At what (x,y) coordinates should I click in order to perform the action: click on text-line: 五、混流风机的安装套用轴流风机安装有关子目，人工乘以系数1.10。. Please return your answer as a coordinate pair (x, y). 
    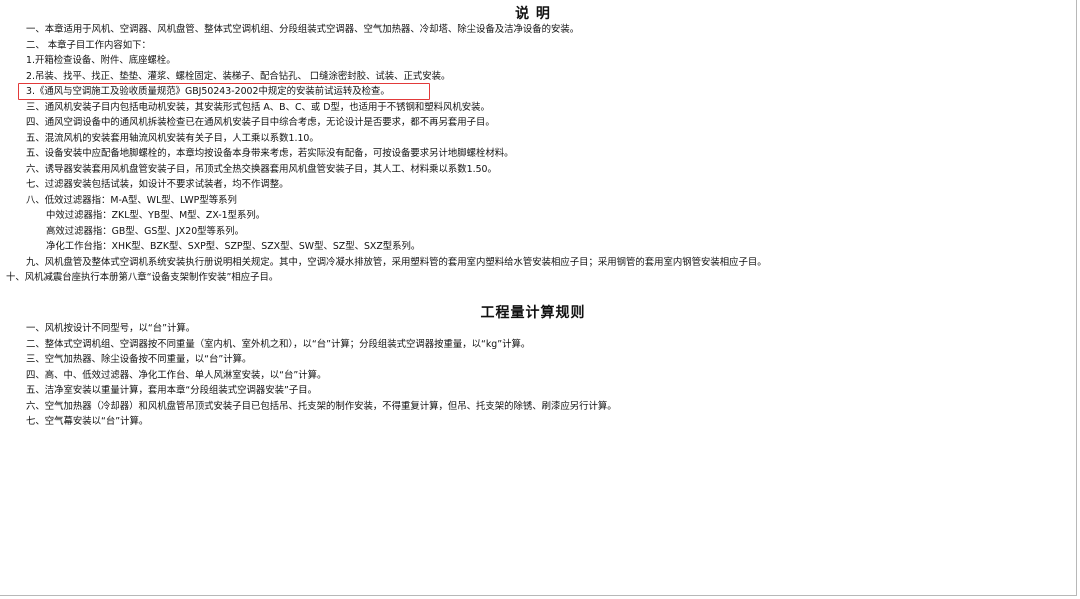
    Looking at the image, I should click on (172, 138).